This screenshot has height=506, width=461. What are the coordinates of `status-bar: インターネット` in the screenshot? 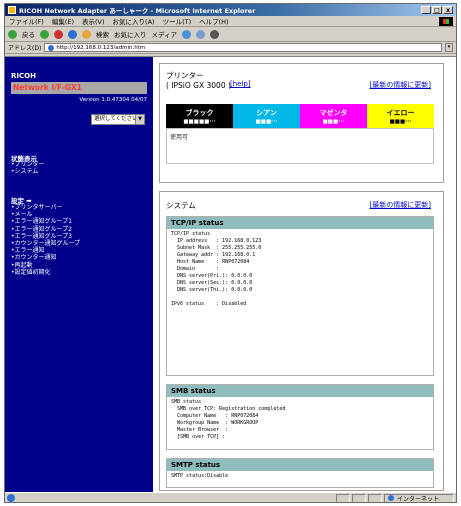 It's located at (230, 497).